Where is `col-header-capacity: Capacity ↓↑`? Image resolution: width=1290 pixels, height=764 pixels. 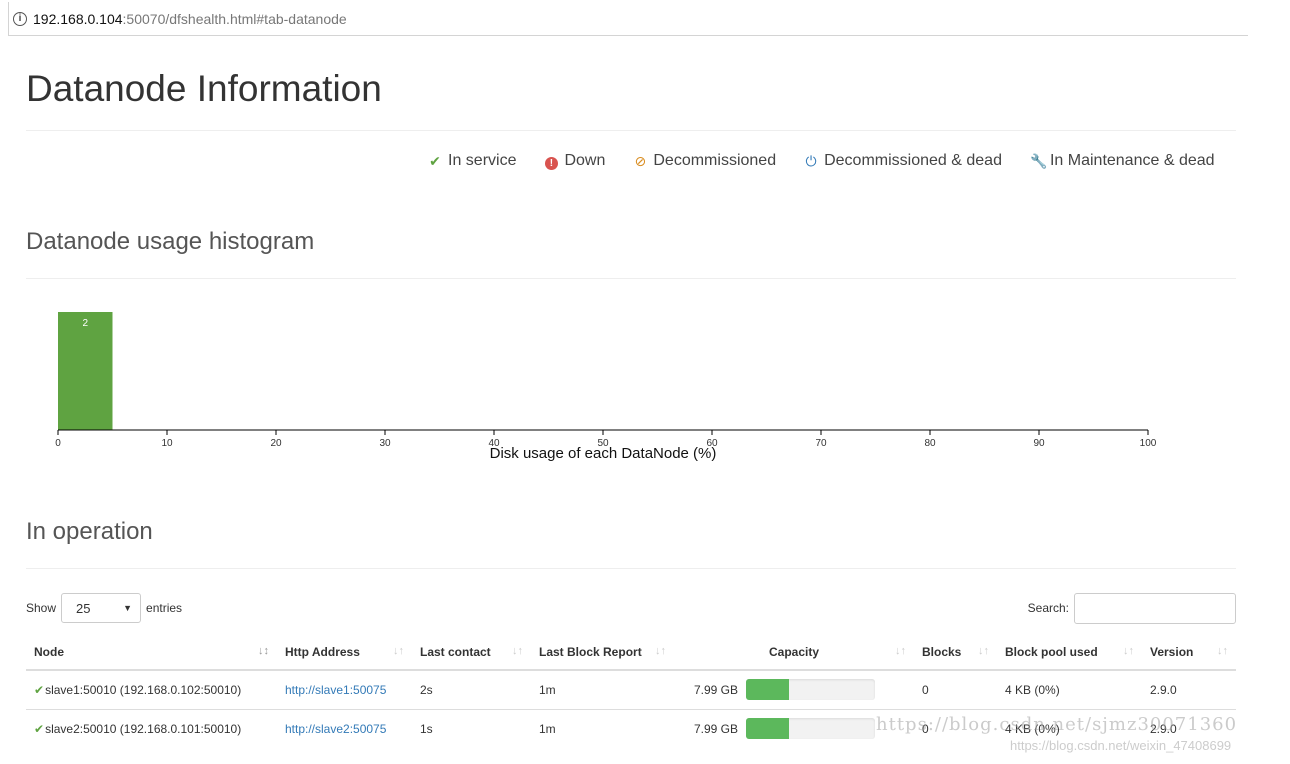 col-header-capacity: Capacity ↓↑ is located at coordinates (794, 652).